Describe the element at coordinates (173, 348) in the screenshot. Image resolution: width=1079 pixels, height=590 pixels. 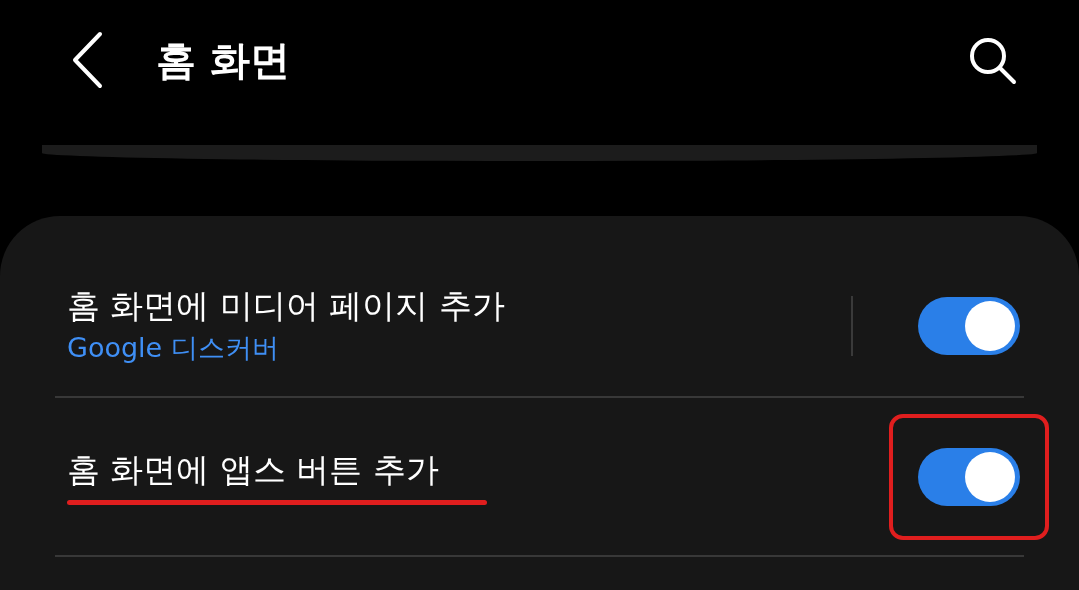
I see `setting-subtitle: Google 디스커버` at that location.